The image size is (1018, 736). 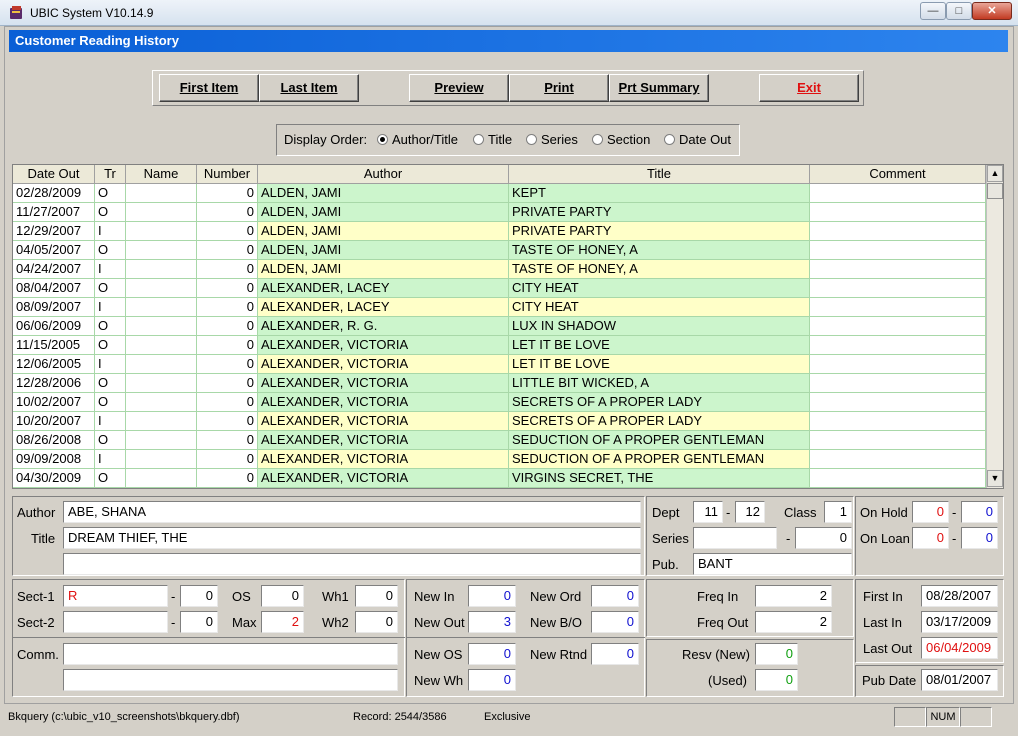 What do you see at coordinates (772, 564) in the screenshot?
I see `pub-field: BANT` at bounding box center [772, 564].